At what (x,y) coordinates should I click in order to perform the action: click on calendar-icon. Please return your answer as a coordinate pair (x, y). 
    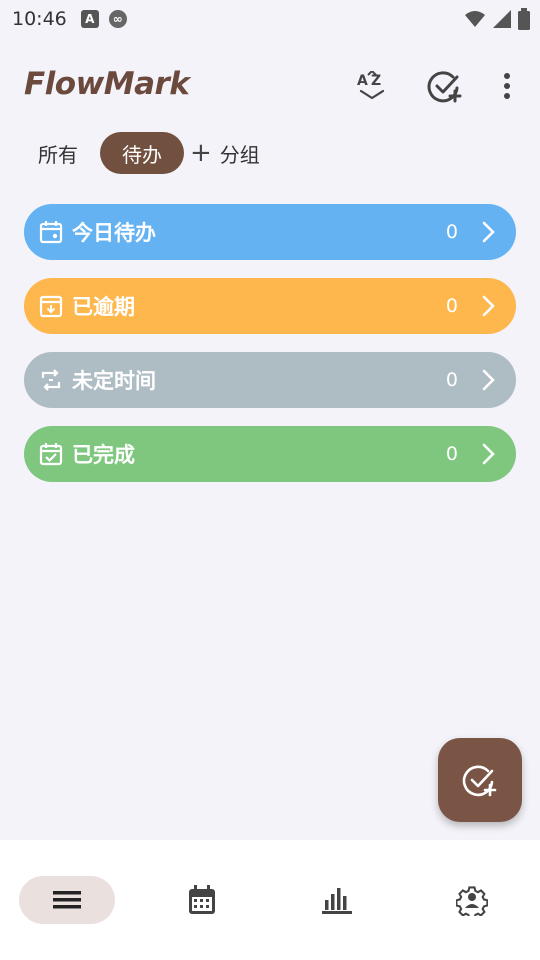
    Looking at the image, I should click on (202, 899).